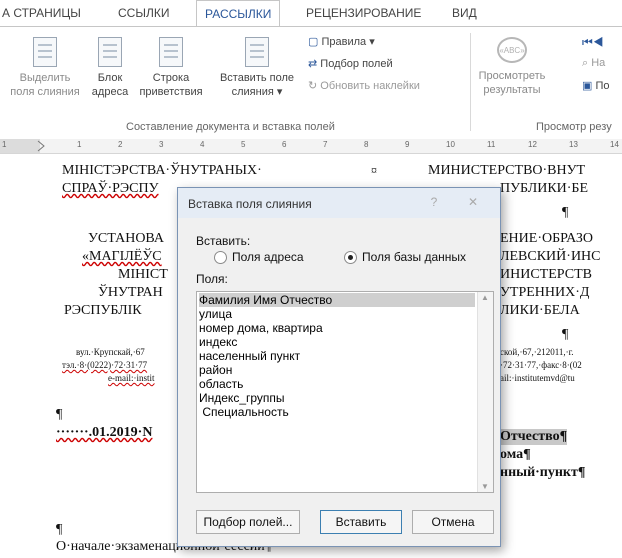  Describe the element at coordinates (120, 144) in the screenshot. I see `ruler-number: 2` at that location.